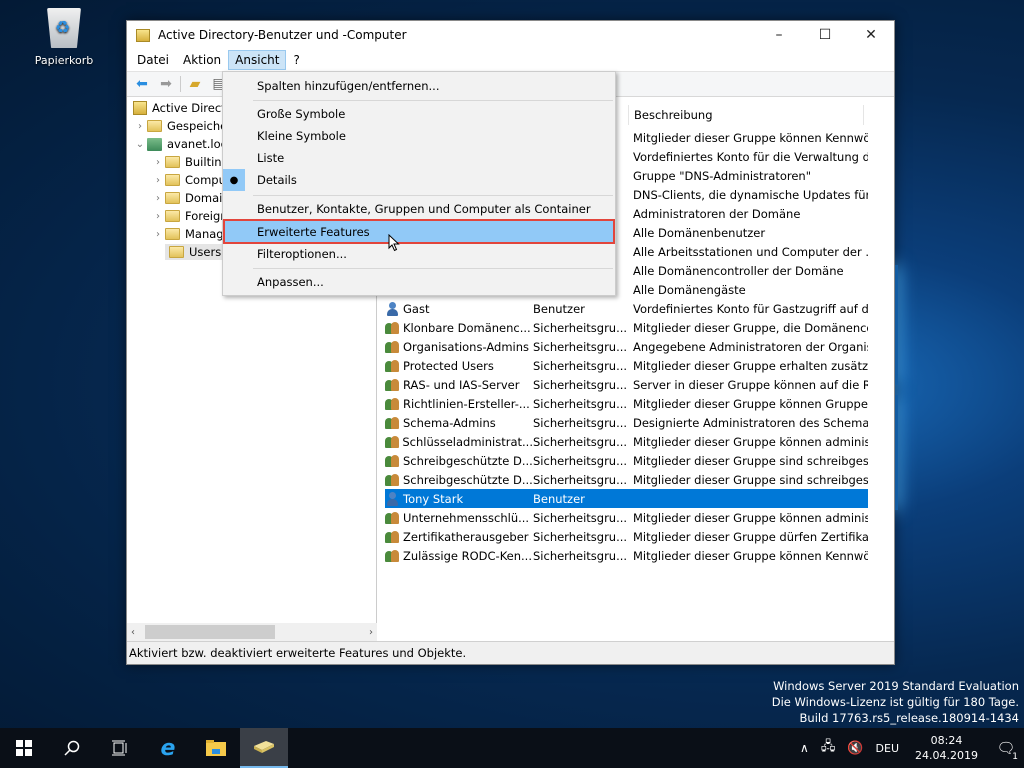 The width and height of the screenshot is (1024, 768). Describe the element at coordinates (168, 748) in the screenshot. I see `taskbar-internet-explorer: e` at that location.